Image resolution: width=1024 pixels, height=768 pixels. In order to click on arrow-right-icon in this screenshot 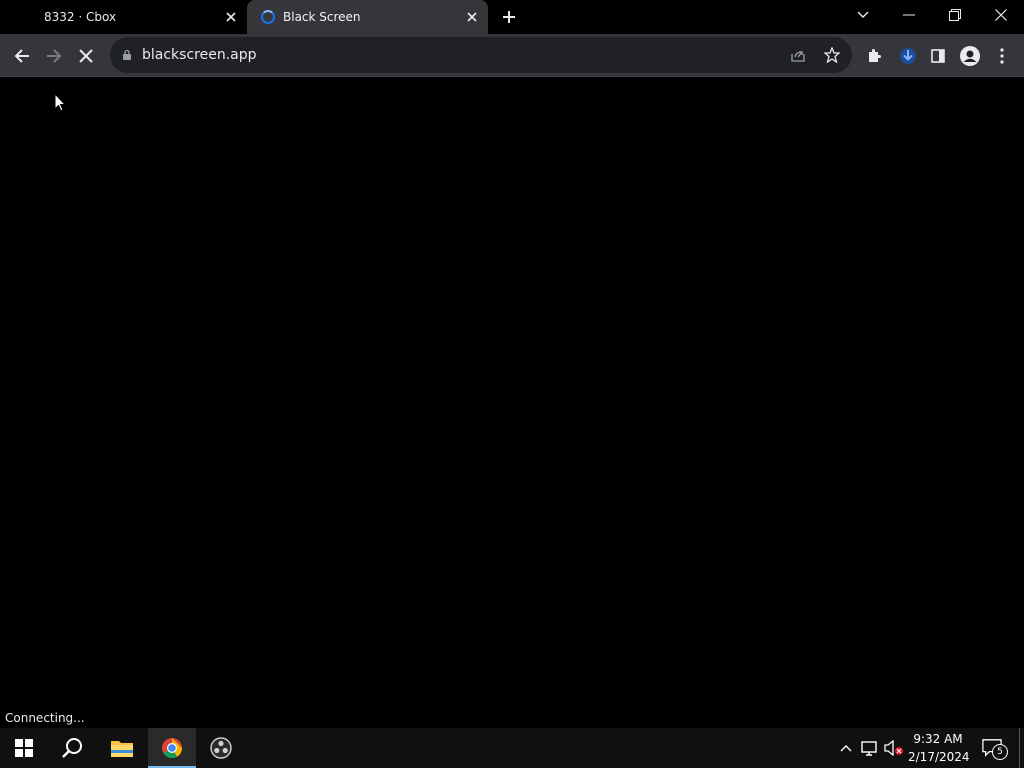, I will do `click(54, 56)`.